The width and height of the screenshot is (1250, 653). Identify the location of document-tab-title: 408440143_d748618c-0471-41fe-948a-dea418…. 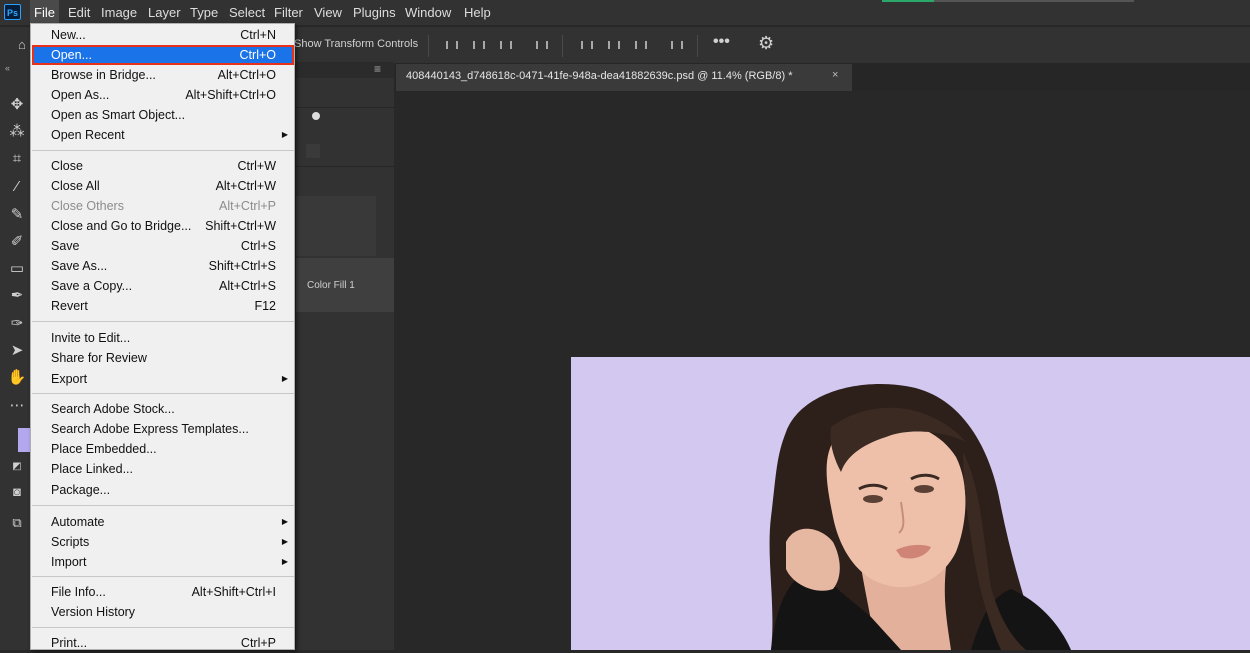
(599, 76).